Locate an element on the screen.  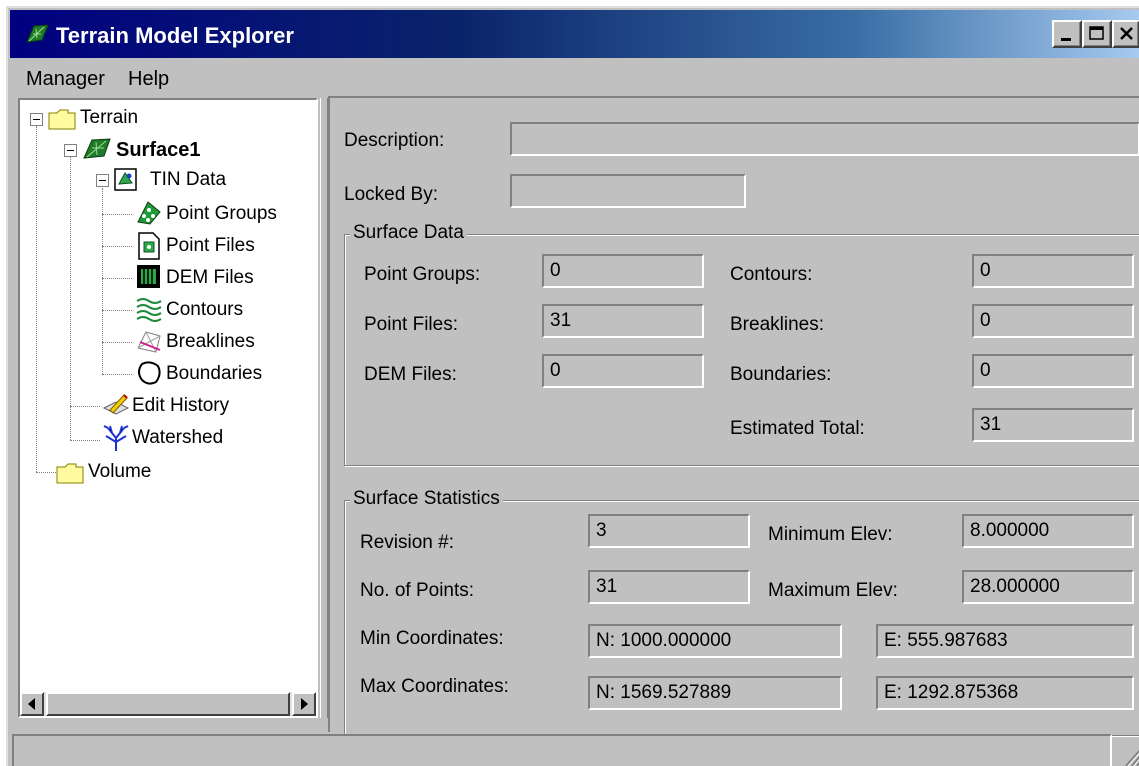
tree-node-point-files: Point Files is located at coordinates (210, 246).